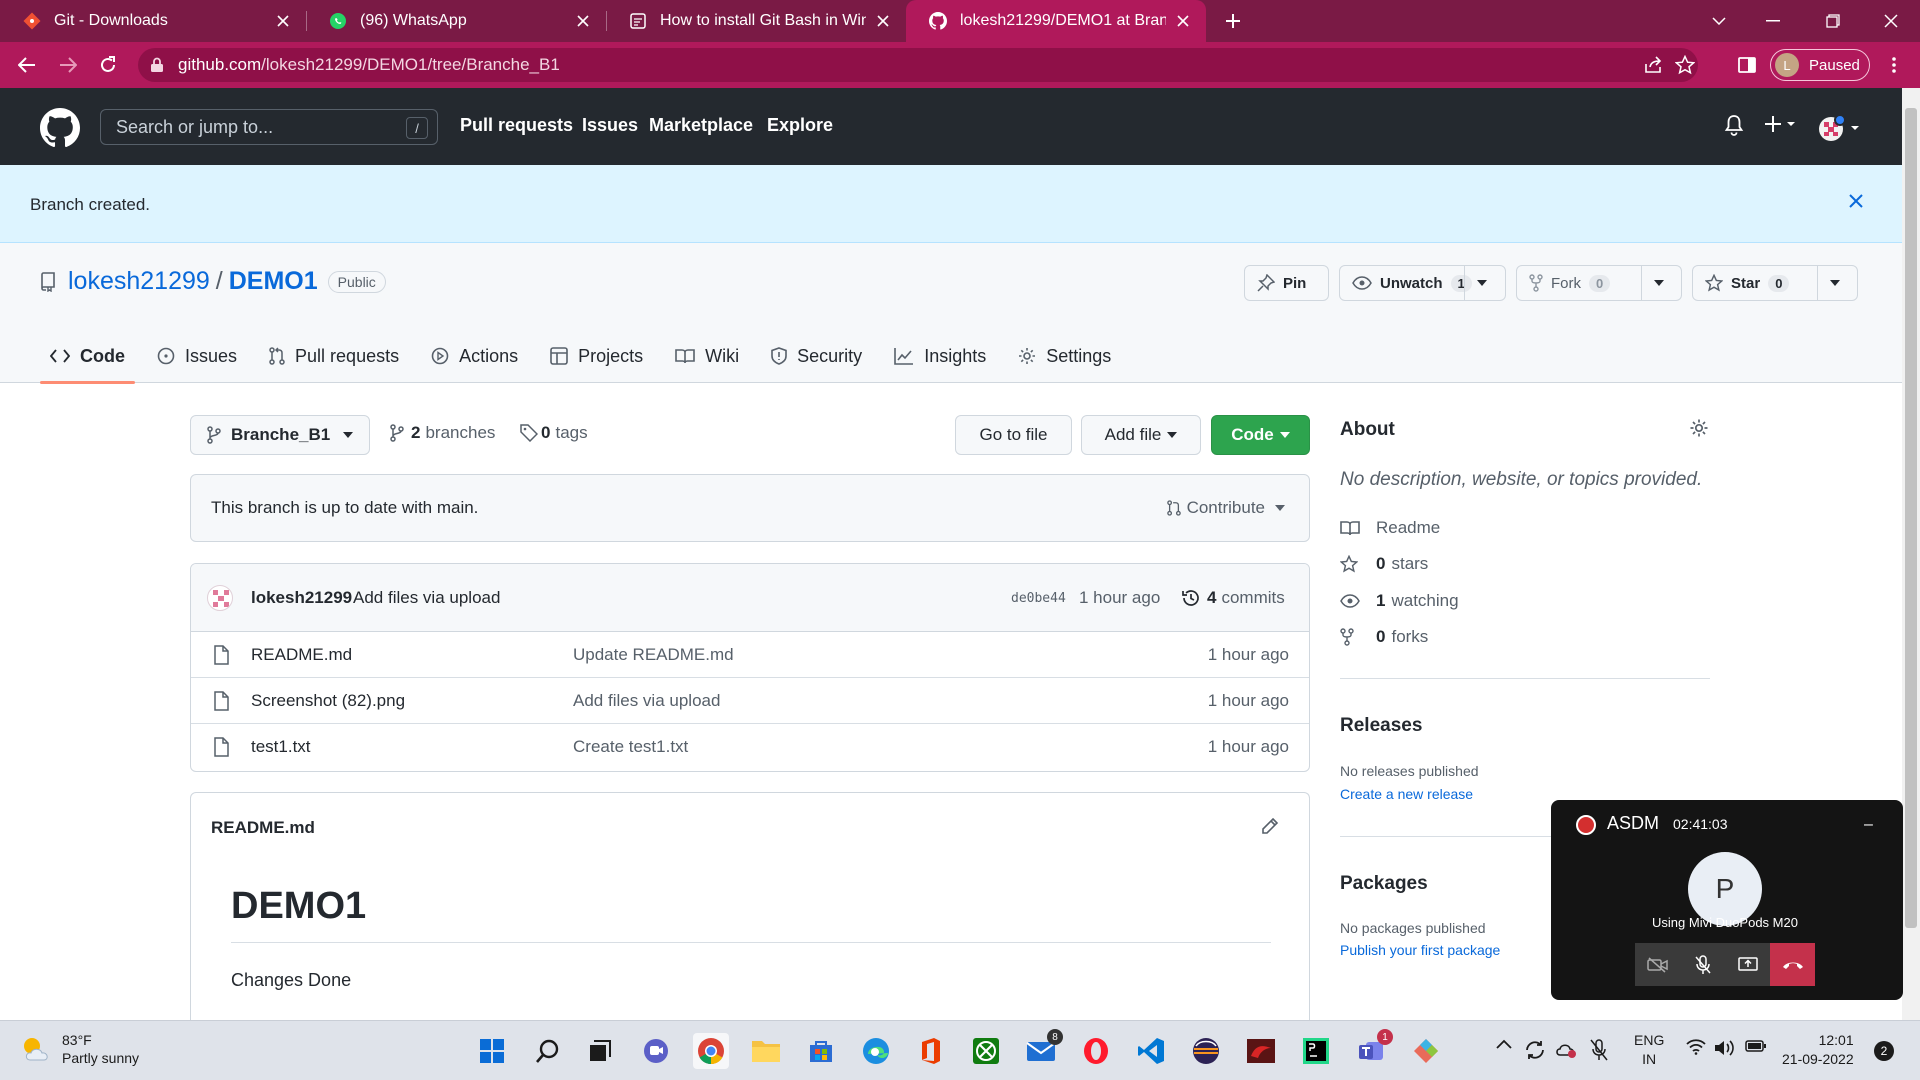  What do you see at coordinates (1316, 1051) in the screenshot?
I see `pycharm-icon` at bounding box center [1316, 1051].